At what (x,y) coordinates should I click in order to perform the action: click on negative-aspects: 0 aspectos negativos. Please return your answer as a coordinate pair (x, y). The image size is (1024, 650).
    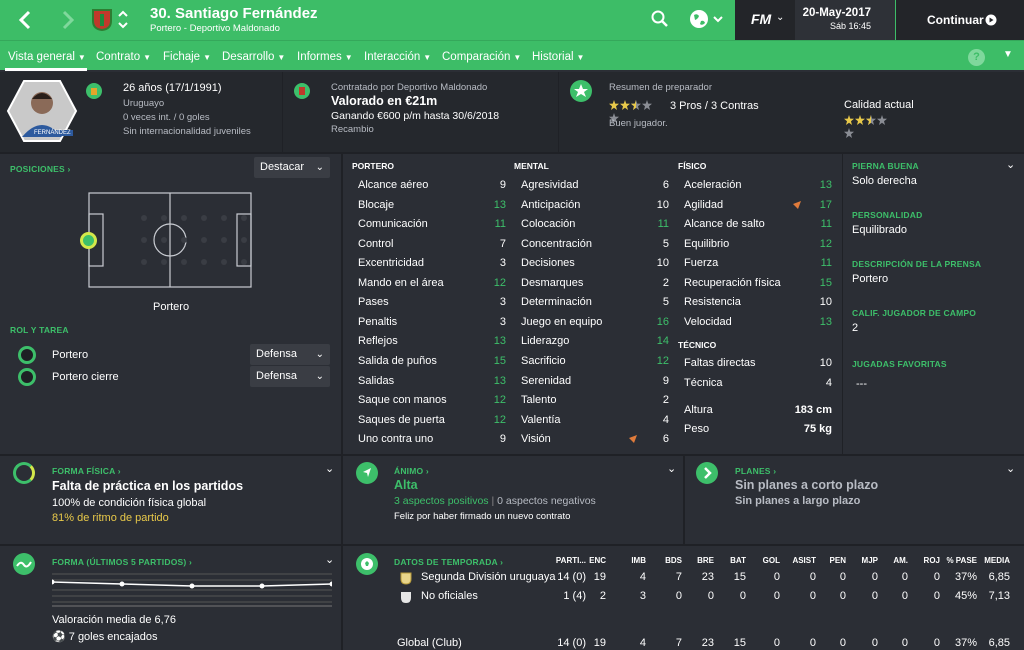
    Looking at the image, I should click on (546, 501).